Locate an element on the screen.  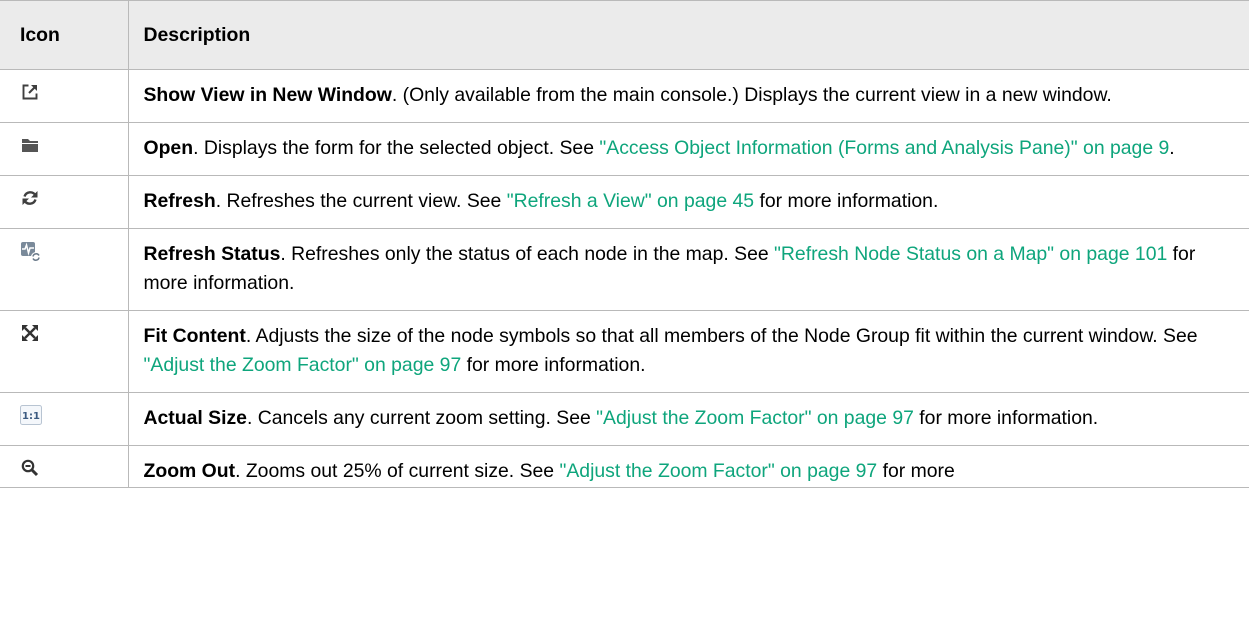
header-icon: Icon is located at coordinates (64, 35).